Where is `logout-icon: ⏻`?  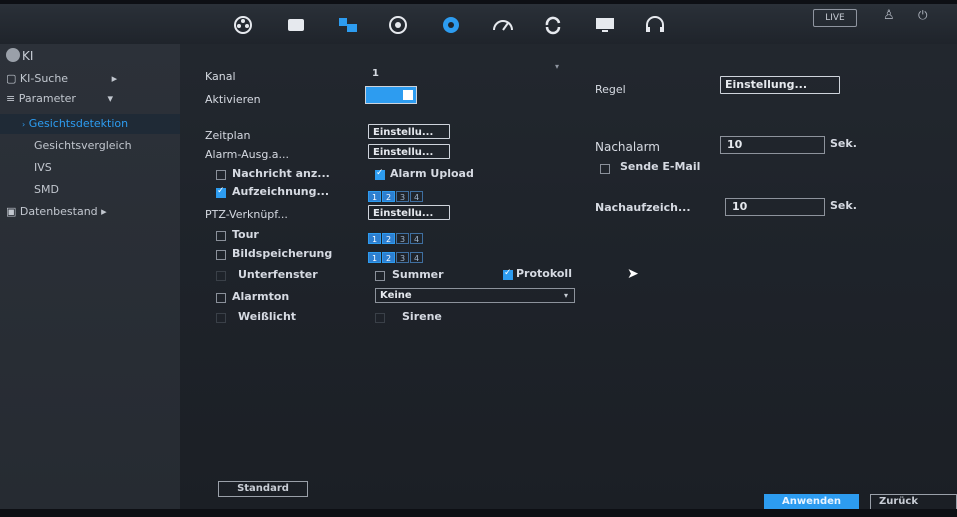 logout-icon: ⏻ is located at coordinates (923, 15).